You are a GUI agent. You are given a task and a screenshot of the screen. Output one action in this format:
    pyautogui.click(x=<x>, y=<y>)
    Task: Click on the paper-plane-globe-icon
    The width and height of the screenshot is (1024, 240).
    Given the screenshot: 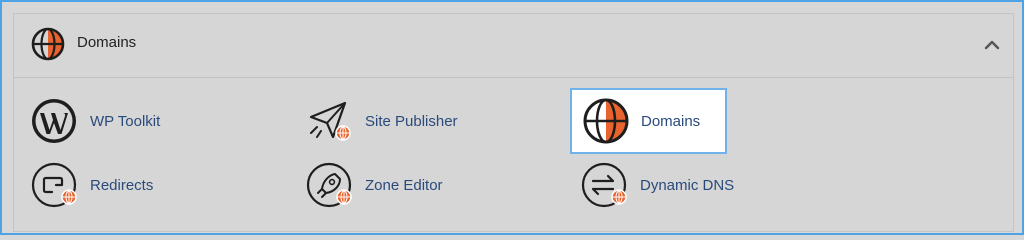 What is the action you would take?
    pyautogui.click(x=330, y=121)
    